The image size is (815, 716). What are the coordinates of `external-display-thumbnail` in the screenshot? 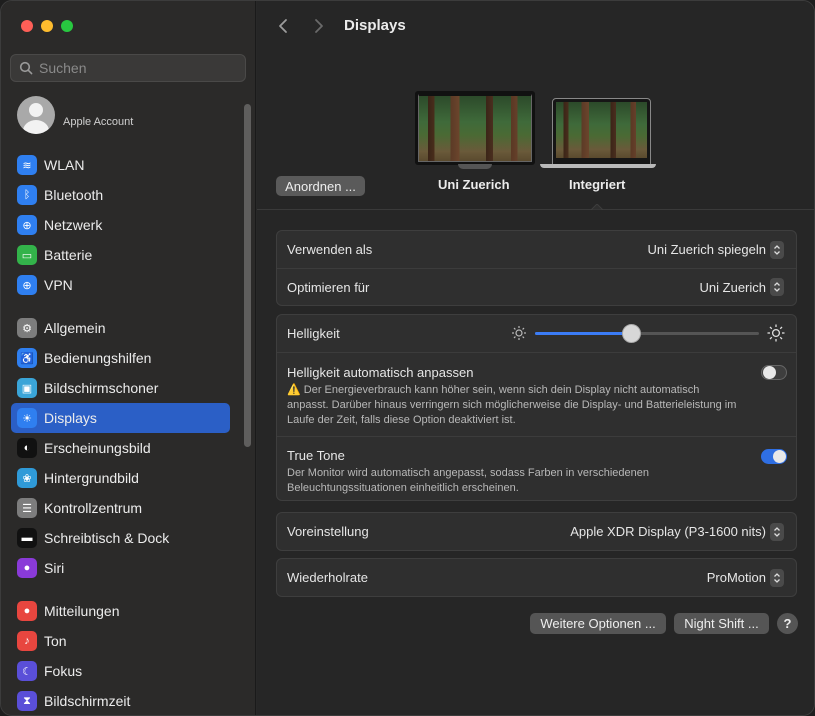 It's located at (475, 128).